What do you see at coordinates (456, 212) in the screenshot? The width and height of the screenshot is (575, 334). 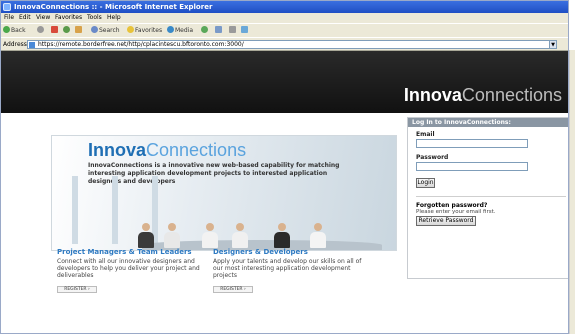 I see `forgot-password-help: Please enter your email first.` at bounding box center [456, 212].